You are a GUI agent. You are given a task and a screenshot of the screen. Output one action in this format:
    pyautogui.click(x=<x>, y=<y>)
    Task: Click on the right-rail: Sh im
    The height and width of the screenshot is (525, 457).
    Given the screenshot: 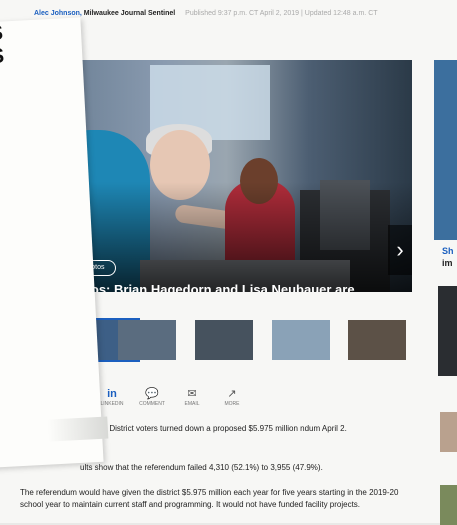 What is the action you would take?
    pyautogui.click(x=442, y=282)
    